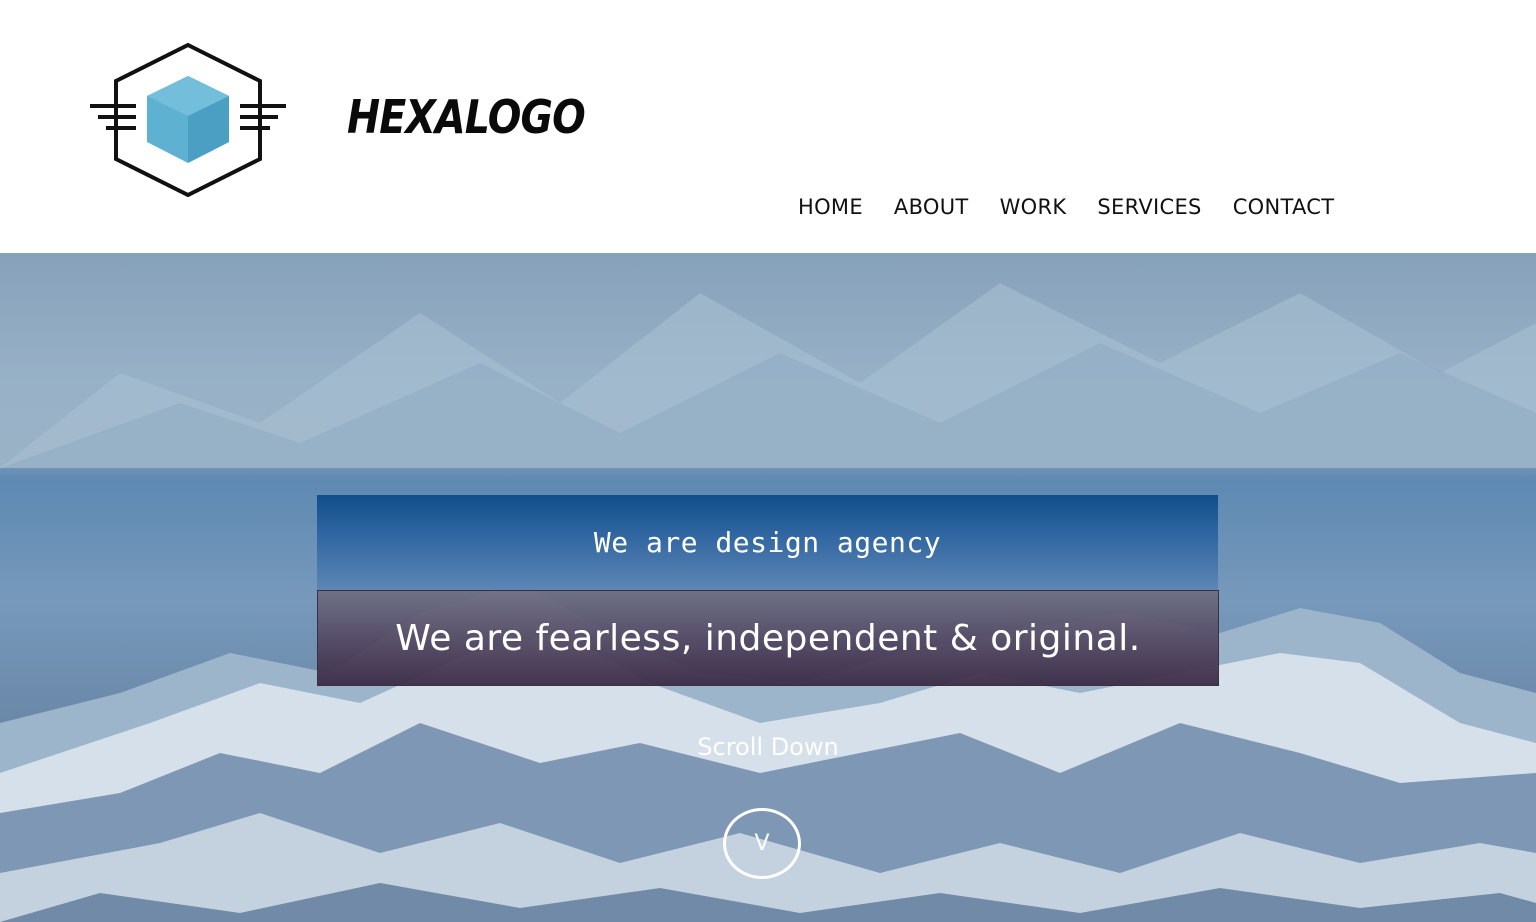 Image resolution: width=1536 pixels, height=922 pixels. I want to click on nav-item-work: WORK, so click(1033, 207).